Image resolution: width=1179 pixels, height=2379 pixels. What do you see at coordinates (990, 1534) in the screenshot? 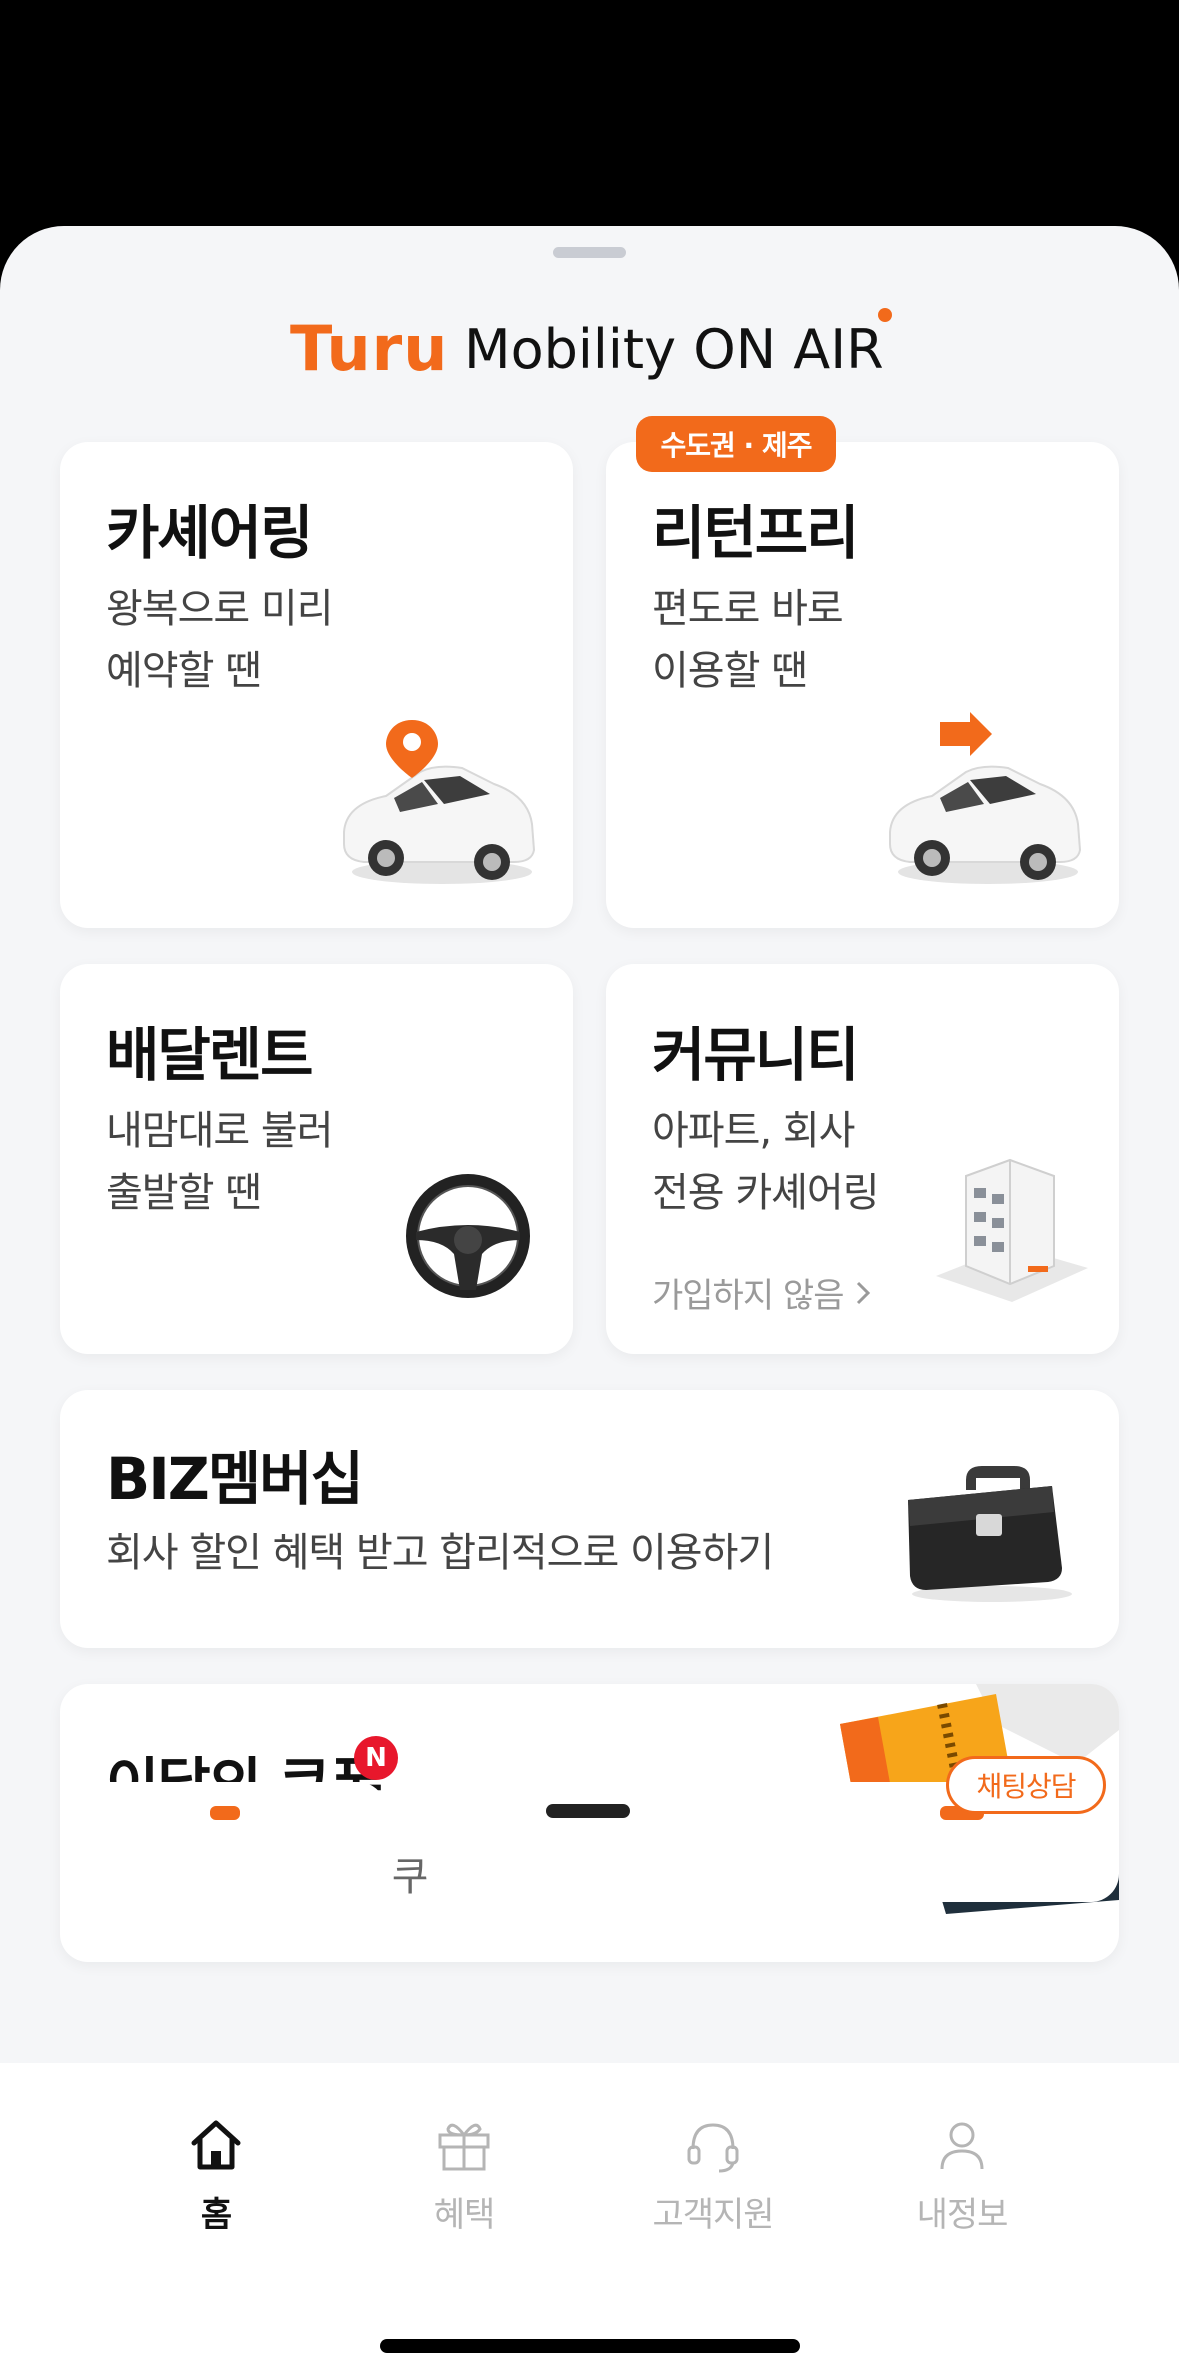
I see `briefcase-icon` at bounding box center [990, 1534].